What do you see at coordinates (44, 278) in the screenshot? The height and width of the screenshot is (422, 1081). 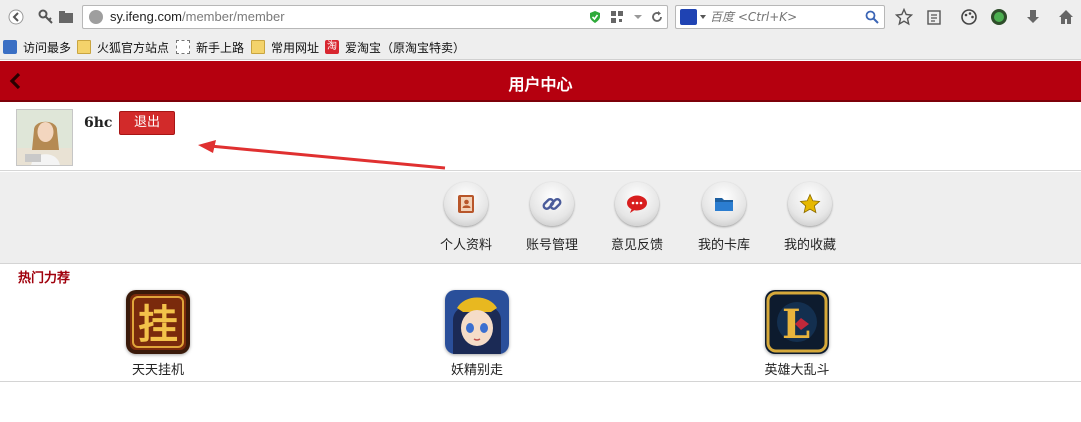 I see `section-title: 热门力荐` at bounding box center [44, 278].